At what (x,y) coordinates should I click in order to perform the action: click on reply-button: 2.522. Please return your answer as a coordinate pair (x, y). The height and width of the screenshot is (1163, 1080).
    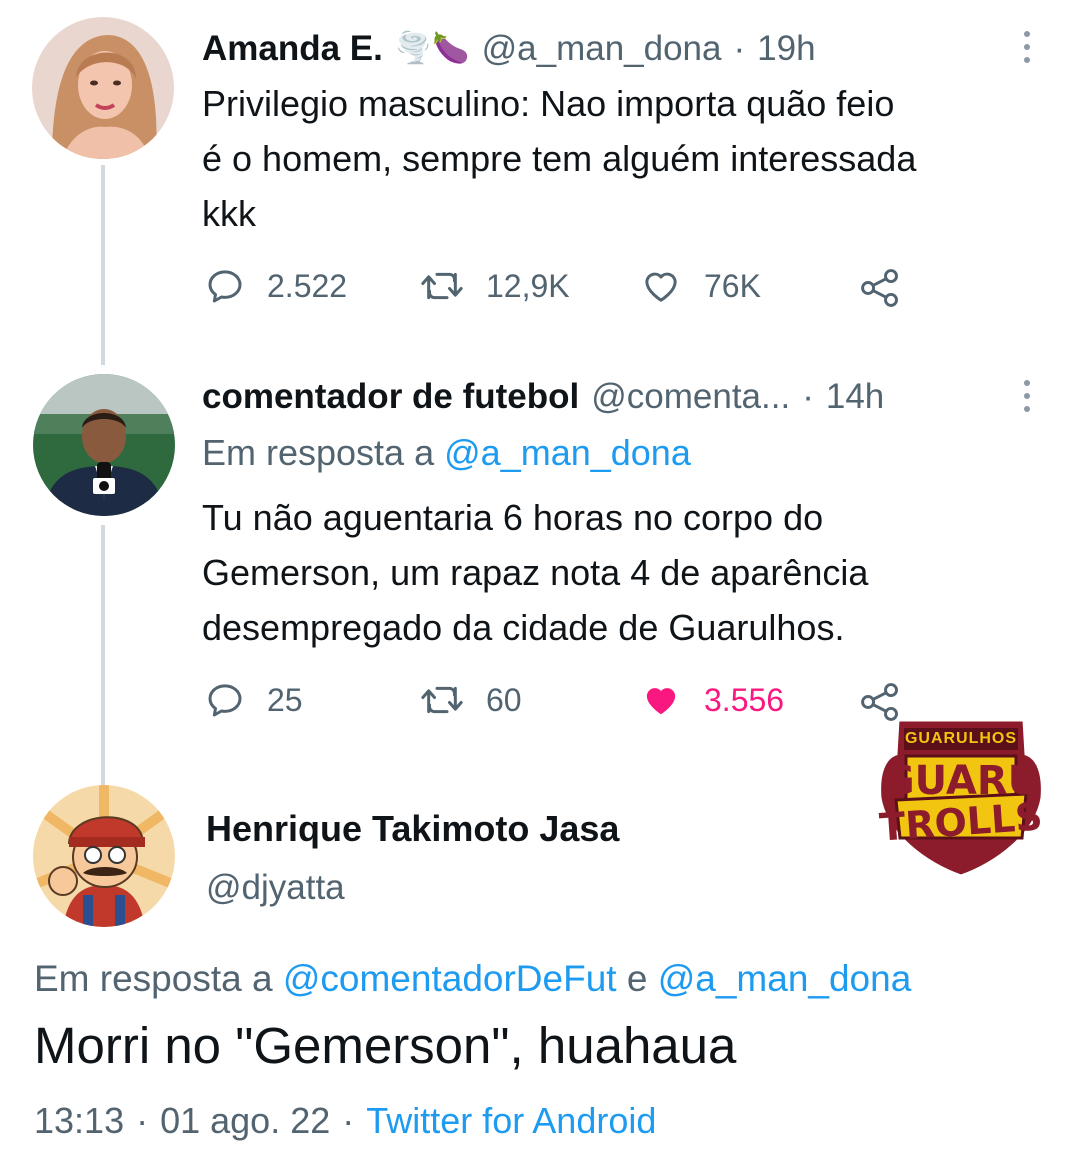
    Looking at the image, I should click on (276, 286).